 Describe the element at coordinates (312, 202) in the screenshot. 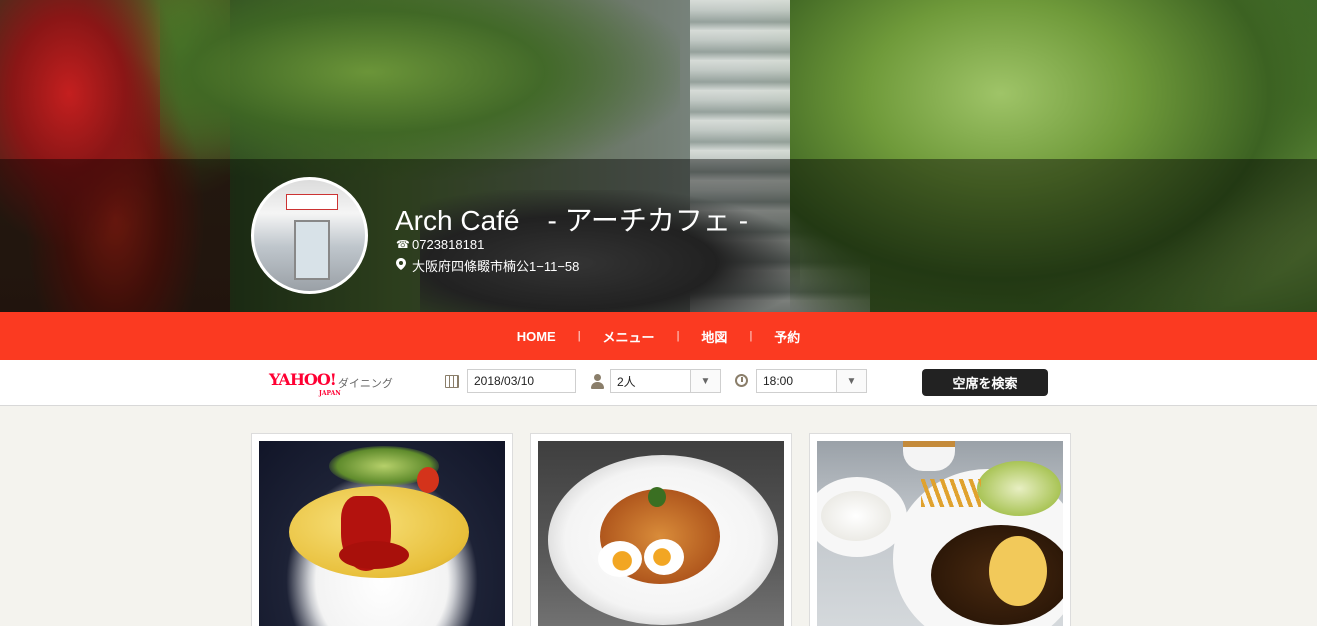

I see `shop-sign` at that location.